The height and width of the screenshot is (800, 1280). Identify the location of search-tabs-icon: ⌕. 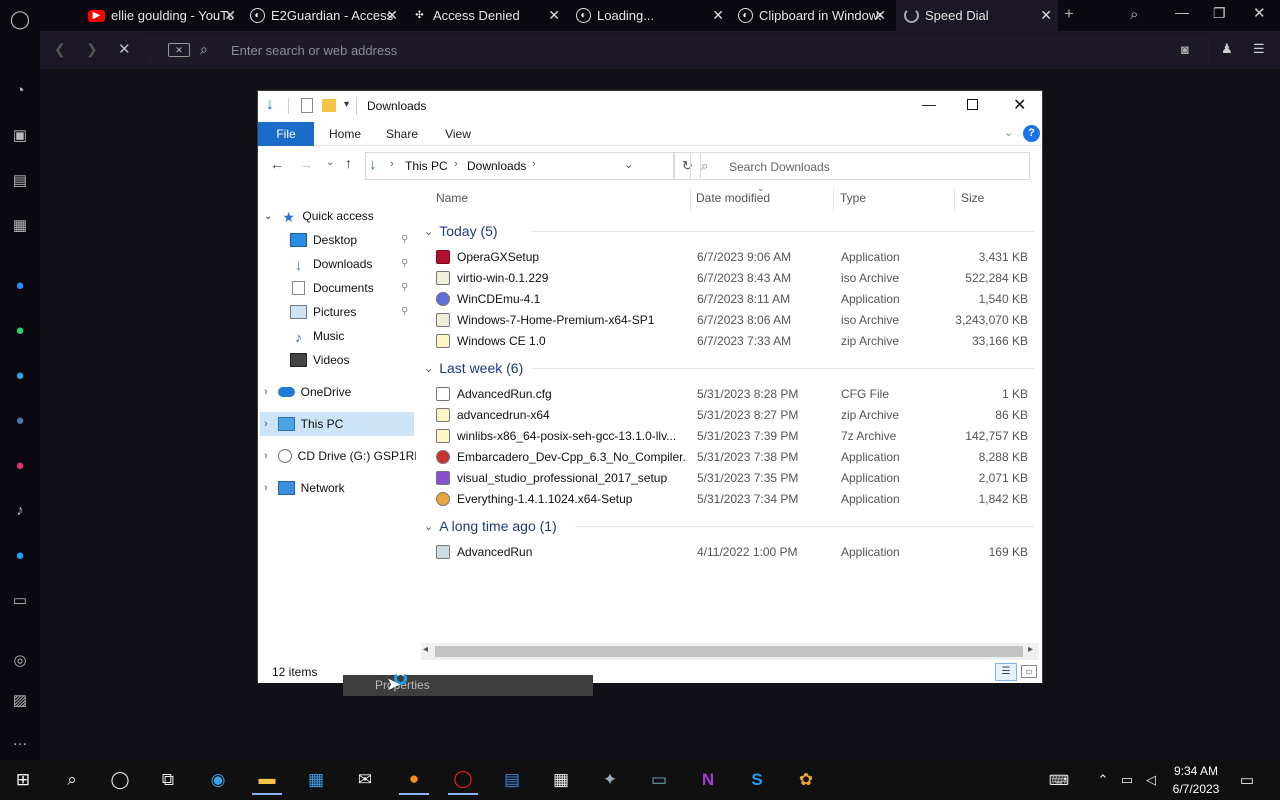
(1134, 14).